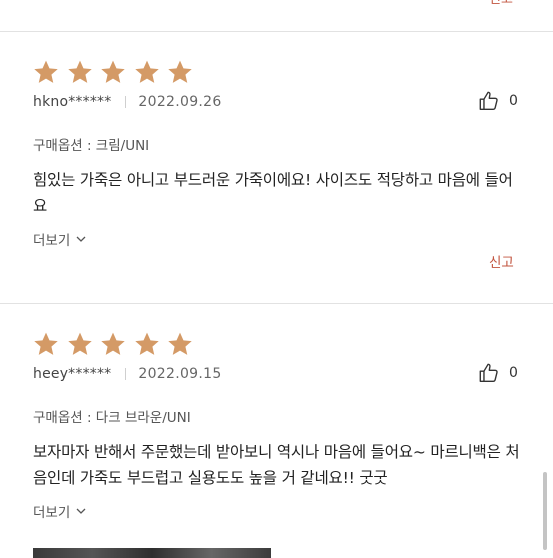 The width and height of the screenshot is (553, 558). I want to click on review-meta: heey****** 2022.09.15, so click(127, 374).